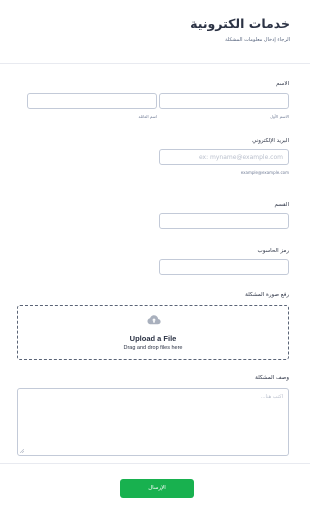 Image resolution: width=320 pixels, height=515 pixels. Describe the element at coordinates (92, 101) in the screenshot. I see `last-name-input` at that location.